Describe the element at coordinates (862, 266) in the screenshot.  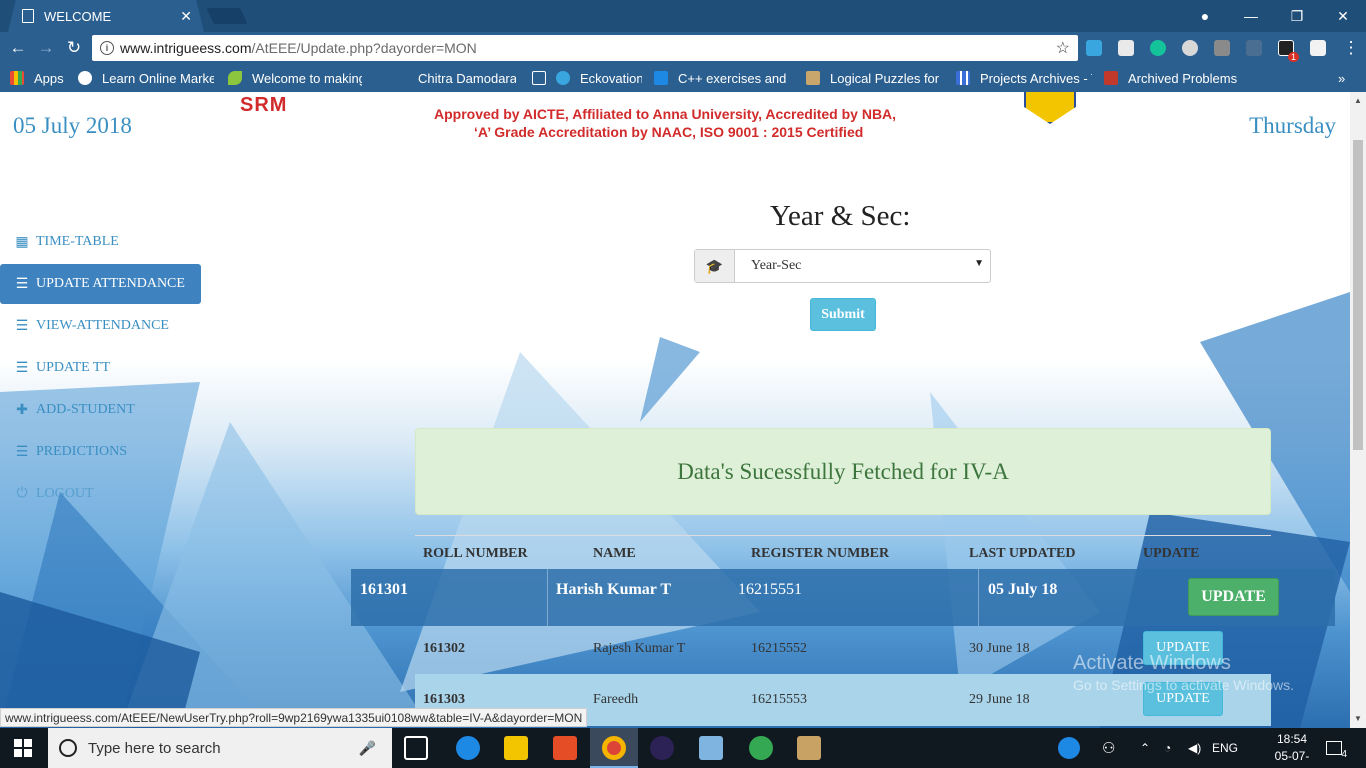
I see `year-sec-select: Year-Sec ▼` at that location.